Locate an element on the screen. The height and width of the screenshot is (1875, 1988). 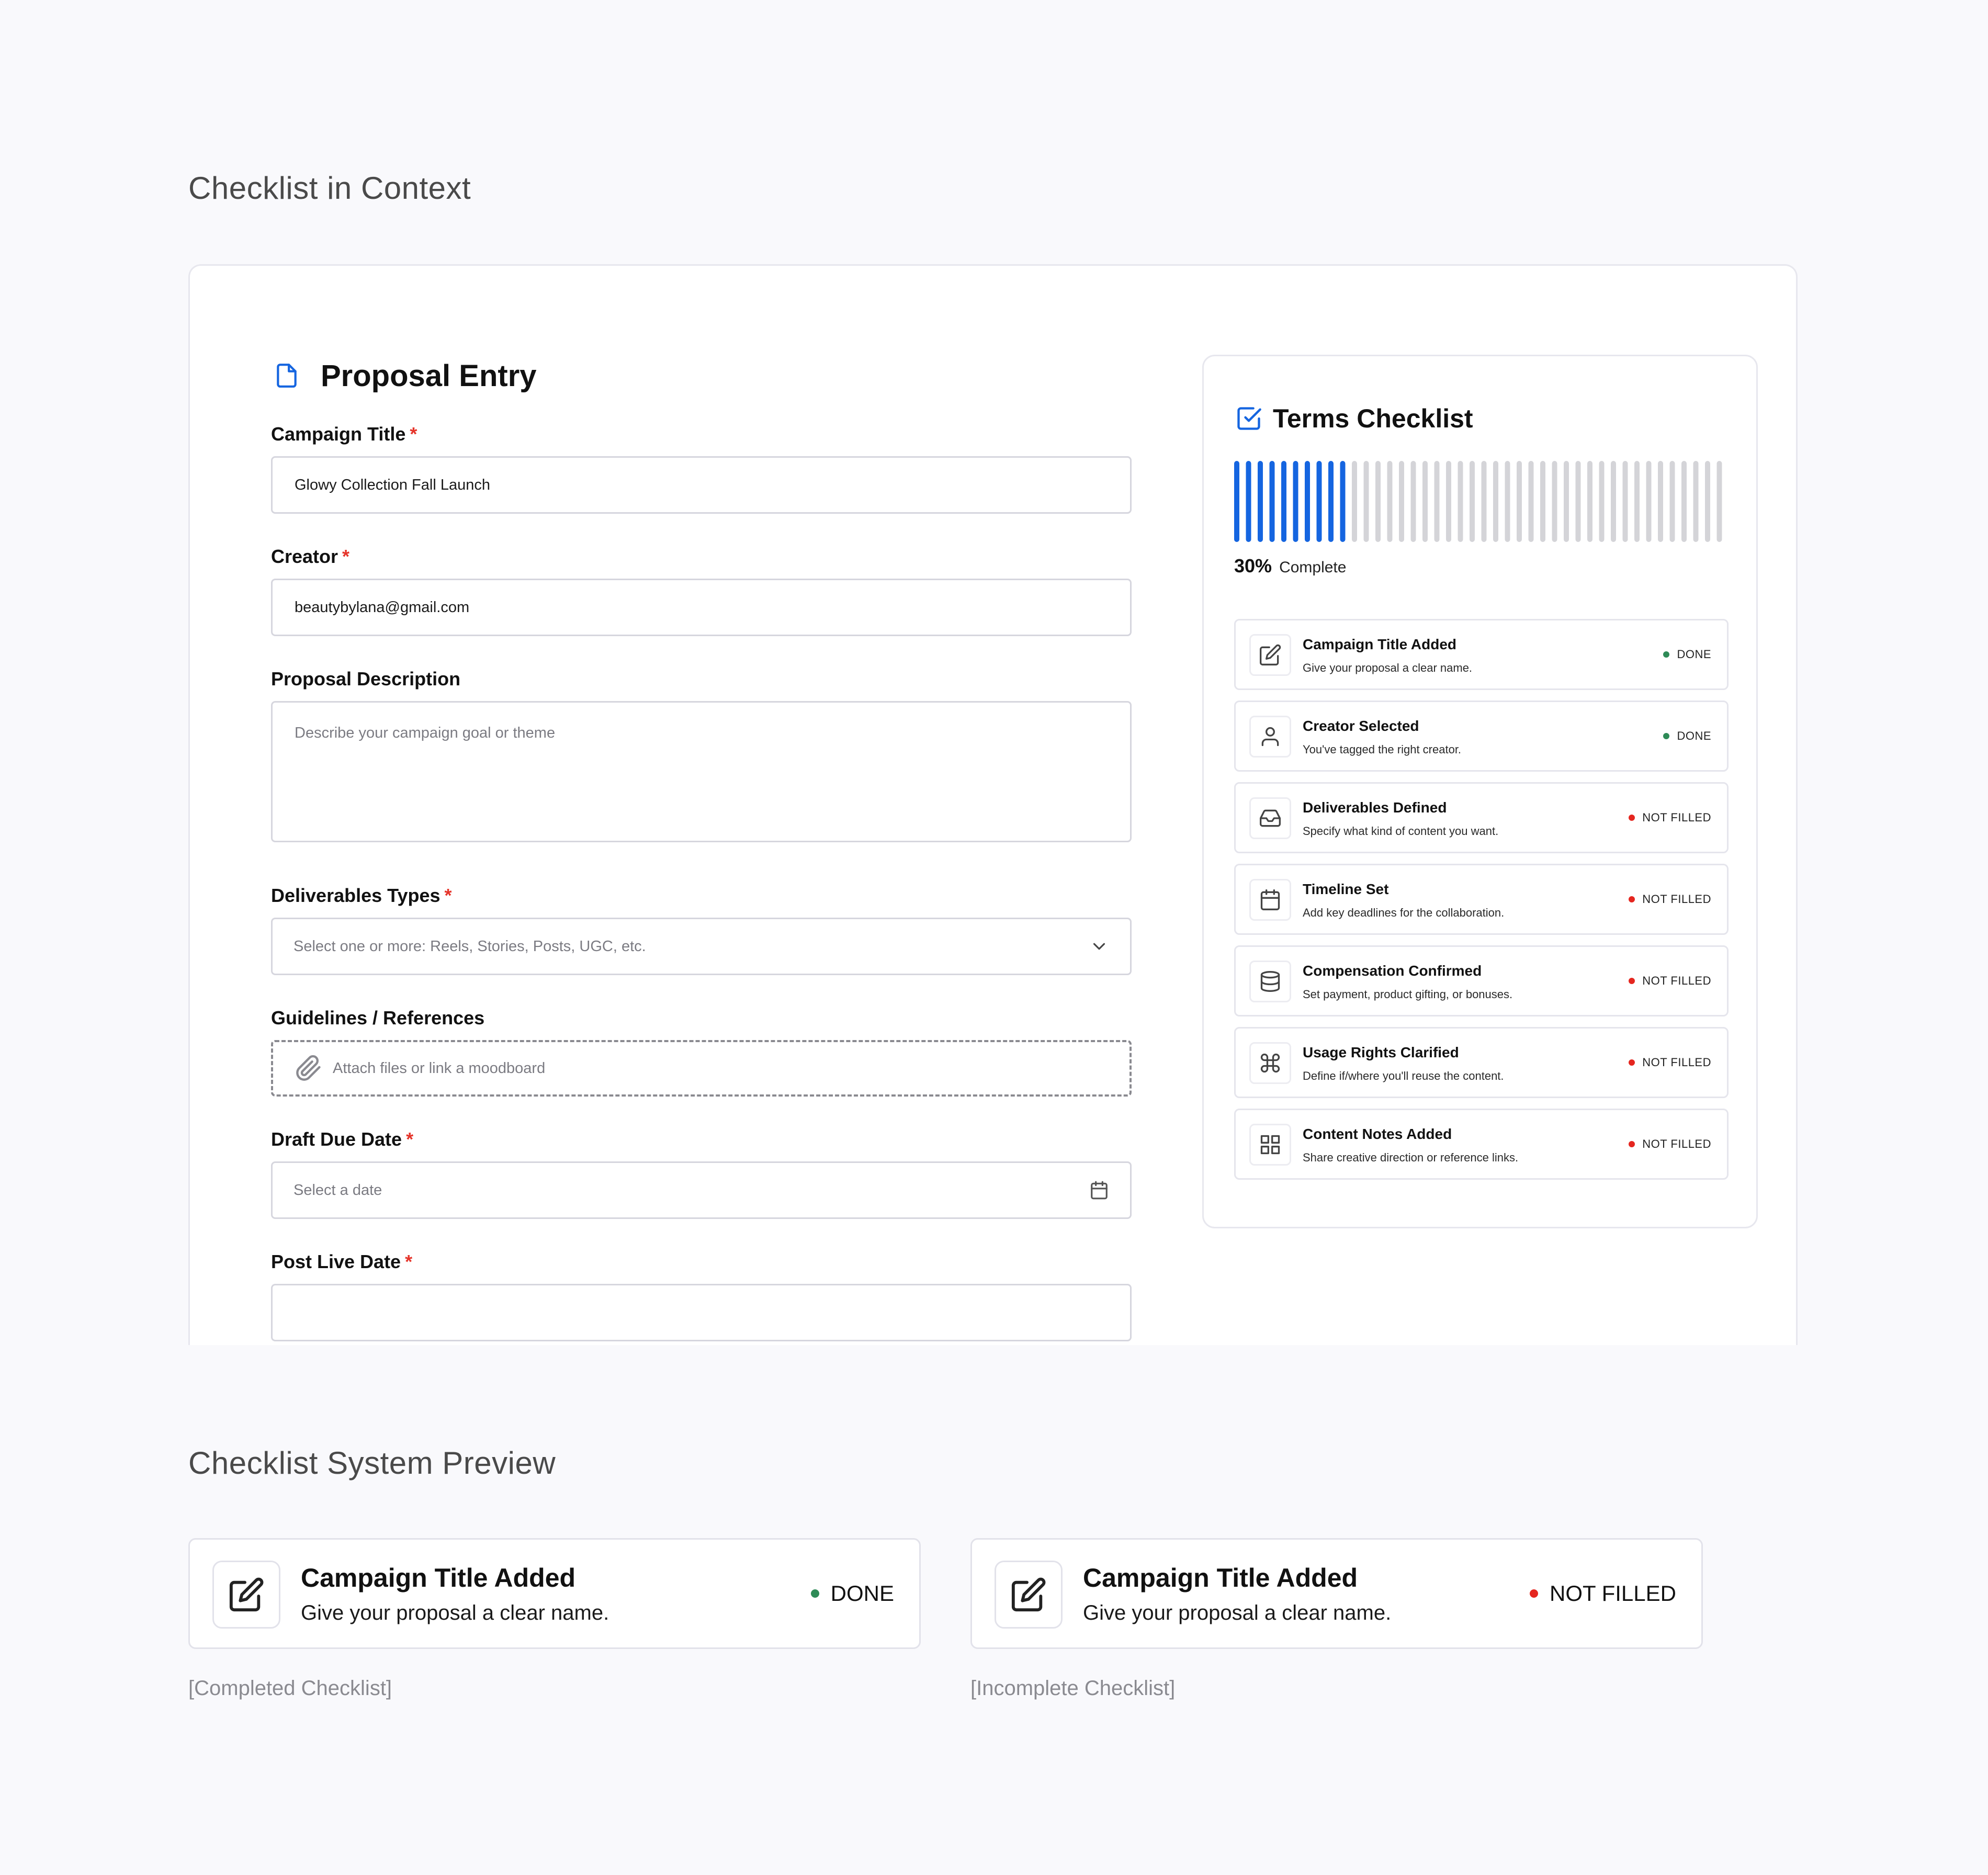
progress-label: Complete is located at coordinates (1313, 567).